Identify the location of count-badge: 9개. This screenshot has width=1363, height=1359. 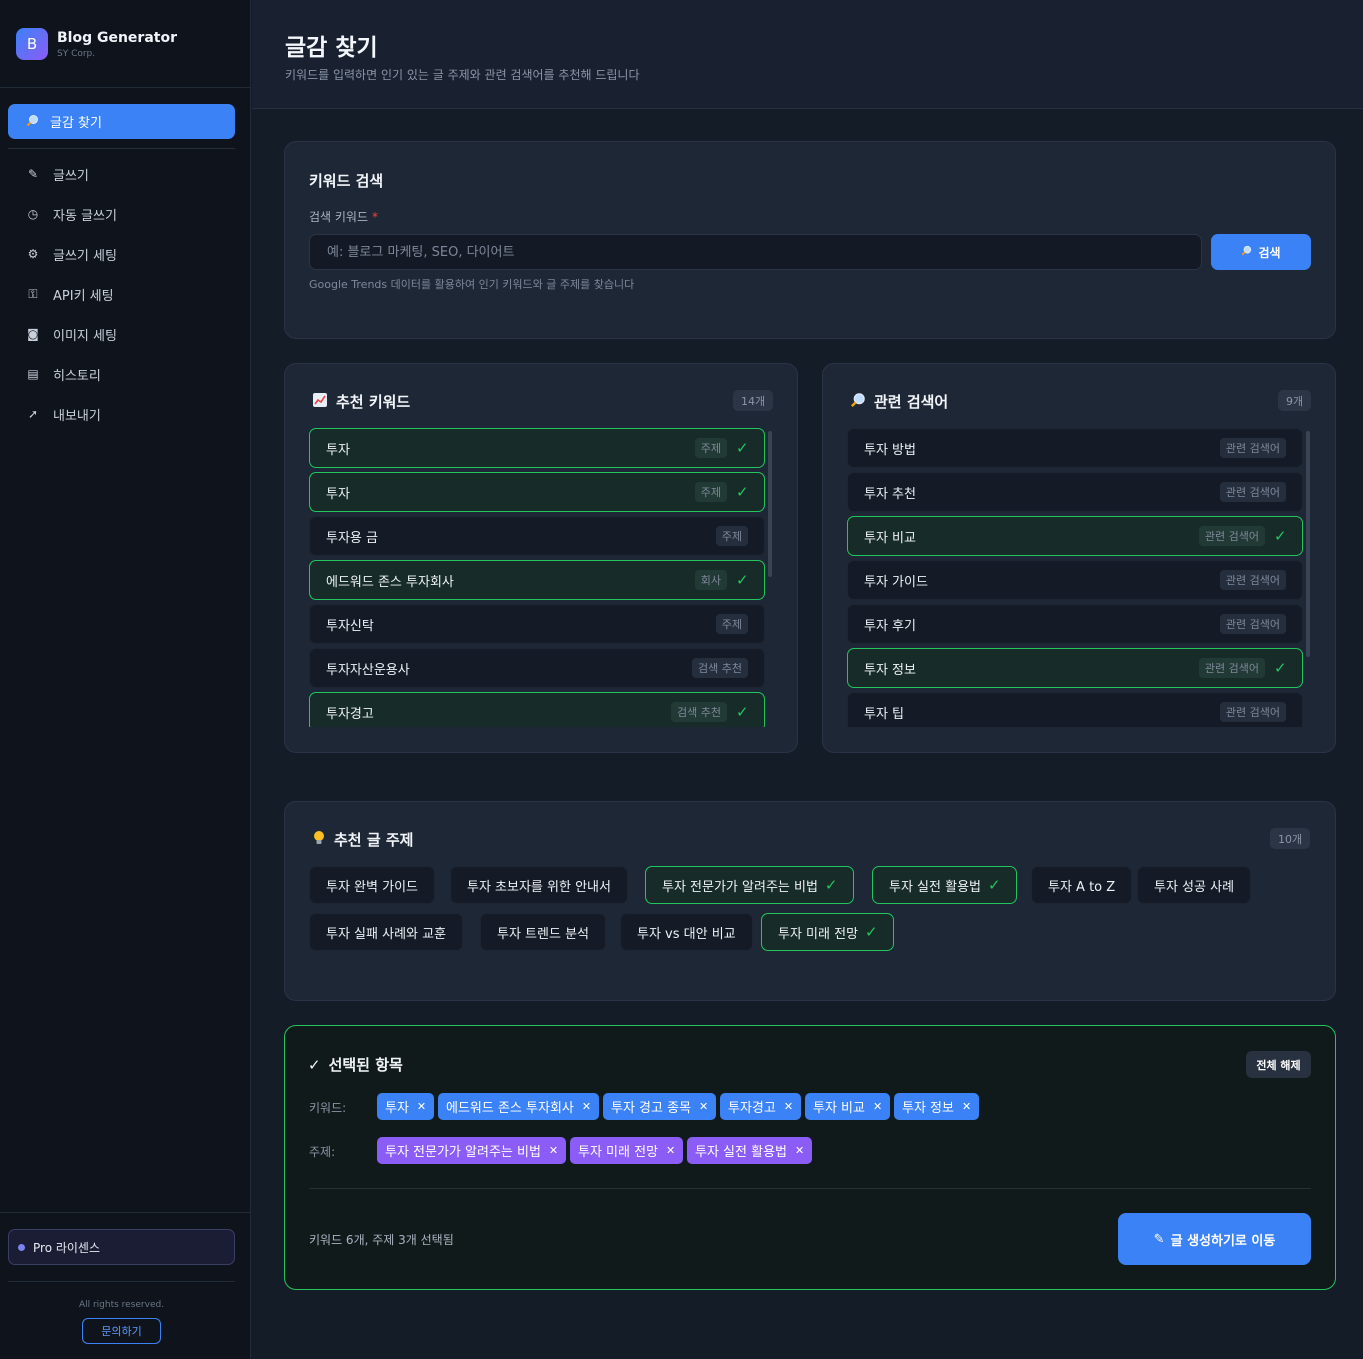
(1295, 400).